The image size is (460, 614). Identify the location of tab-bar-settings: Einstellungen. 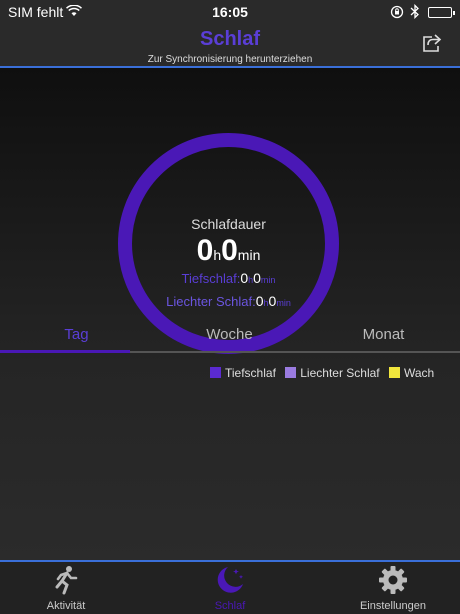
(393, 588).